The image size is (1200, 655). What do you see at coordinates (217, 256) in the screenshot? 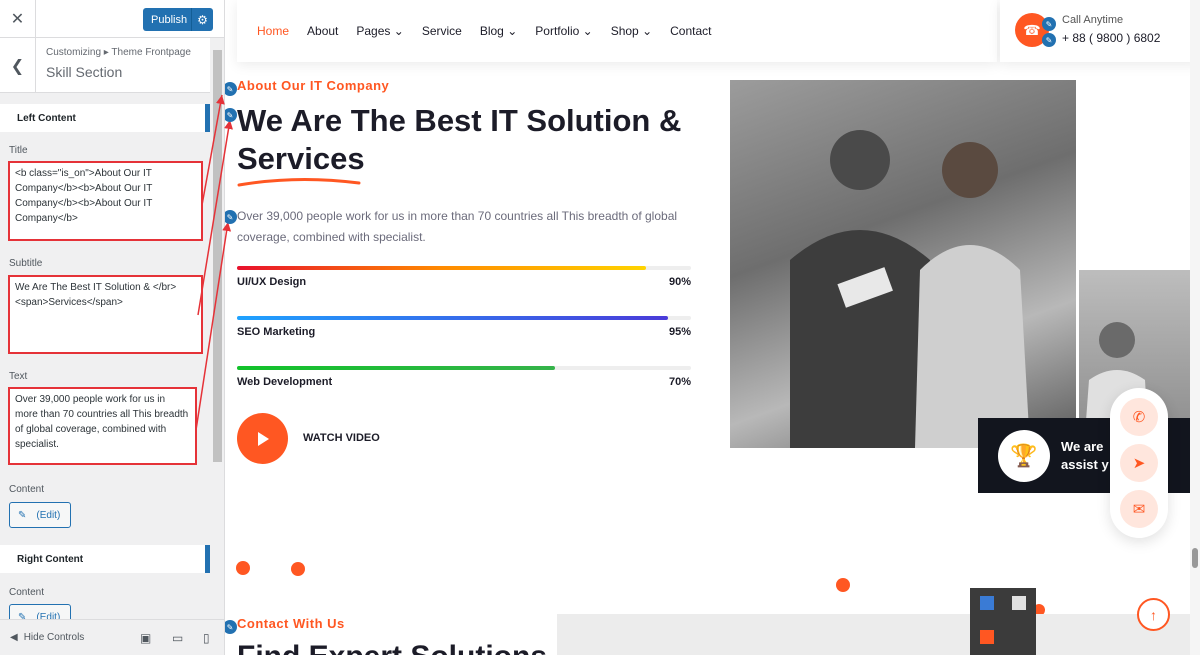
I see `panel-scroll-thumb` at bounding box center [217, 256].